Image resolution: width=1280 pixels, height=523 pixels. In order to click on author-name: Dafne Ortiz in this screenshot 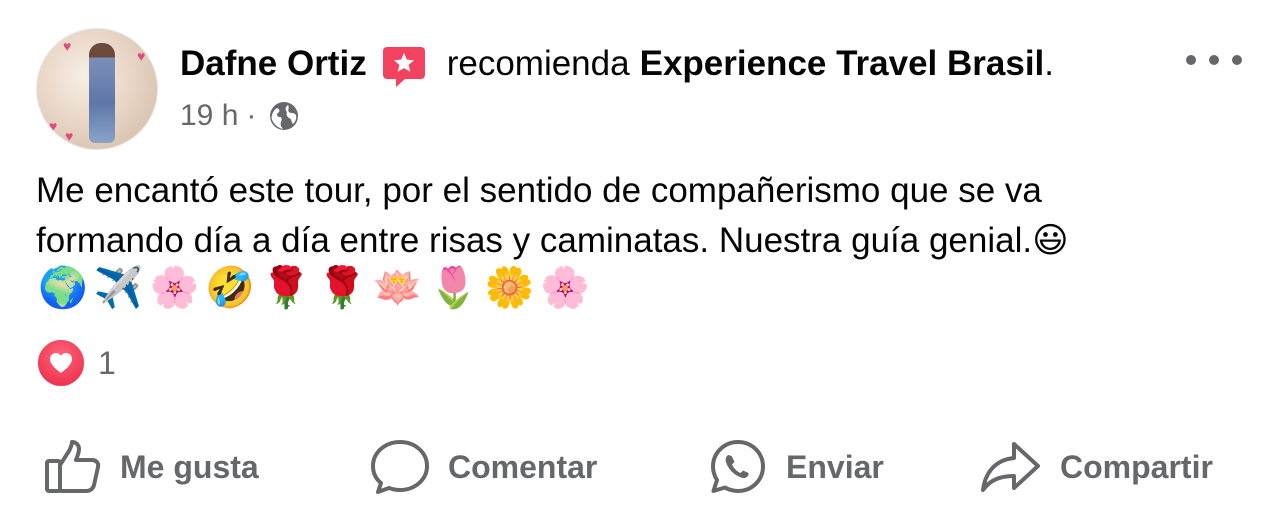, I will do `click(273, 64)`.